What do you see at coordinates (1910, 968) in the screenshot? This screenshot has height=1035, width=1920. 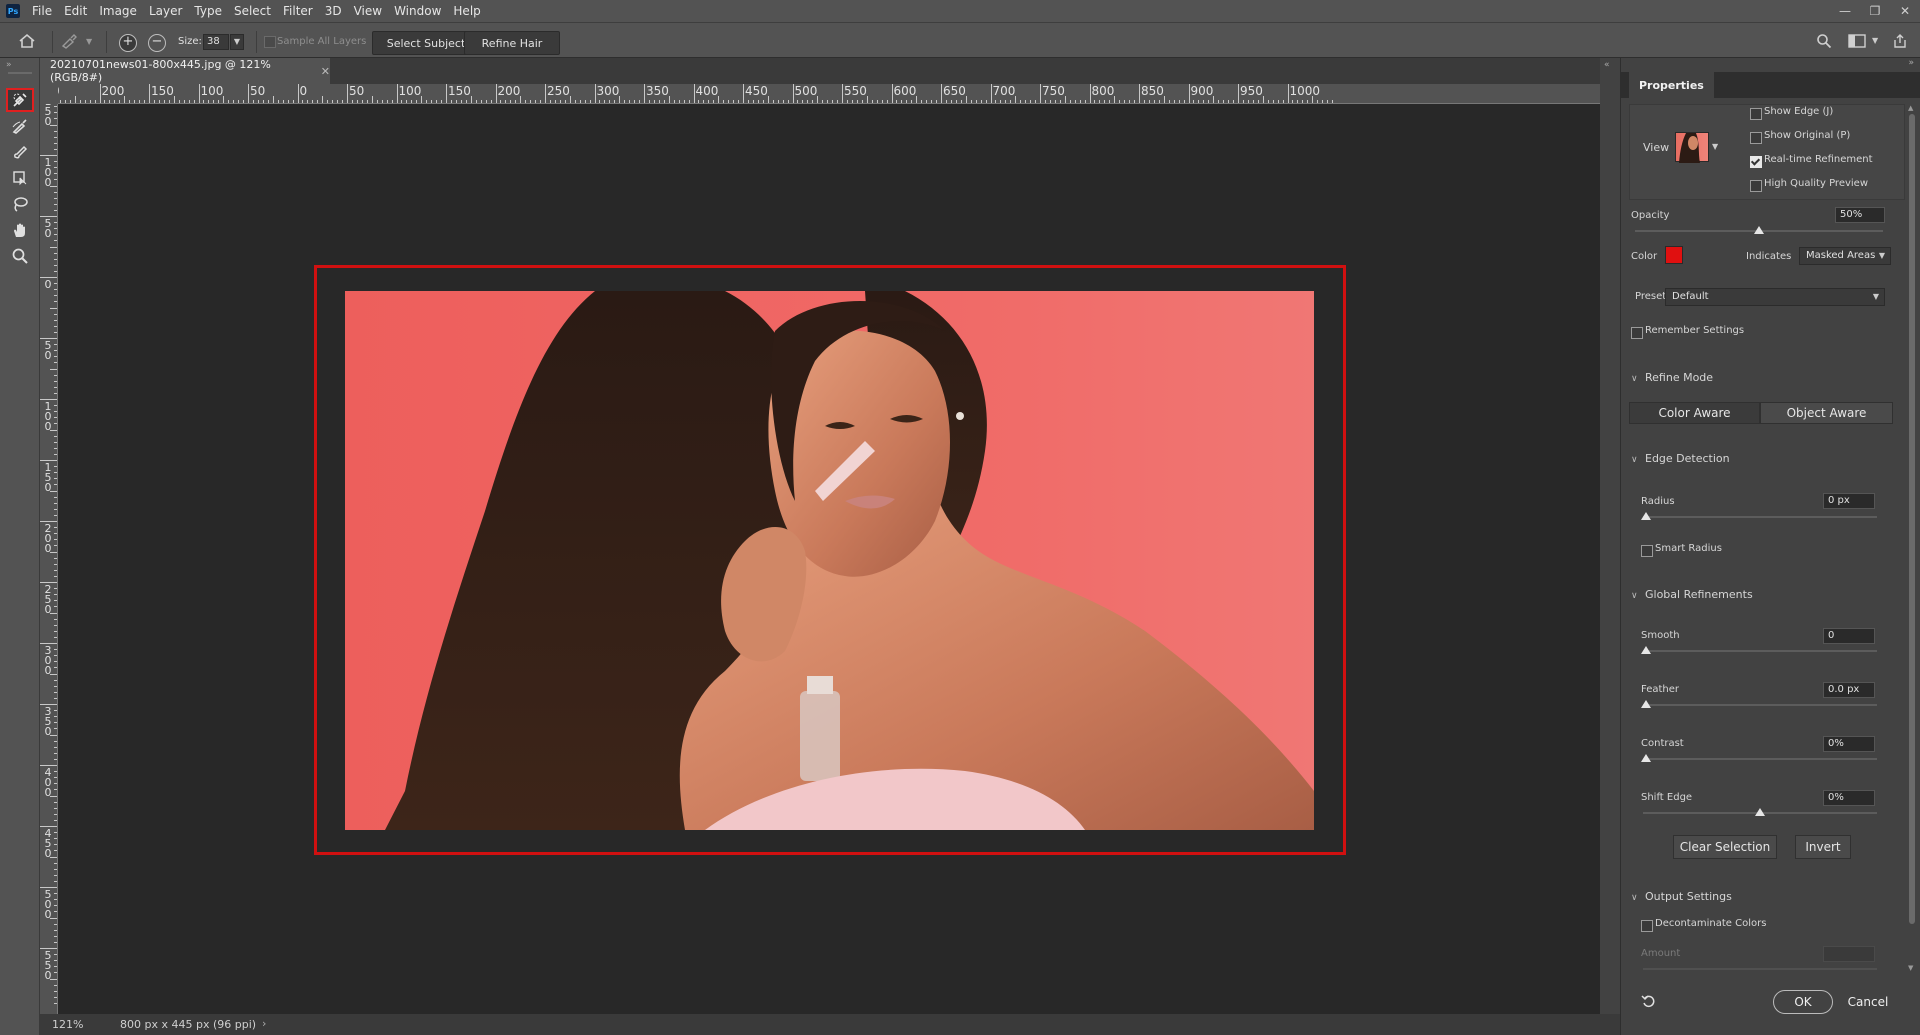 I see `scroll-down-icon: ▼` at bounding box center [1910, 968].